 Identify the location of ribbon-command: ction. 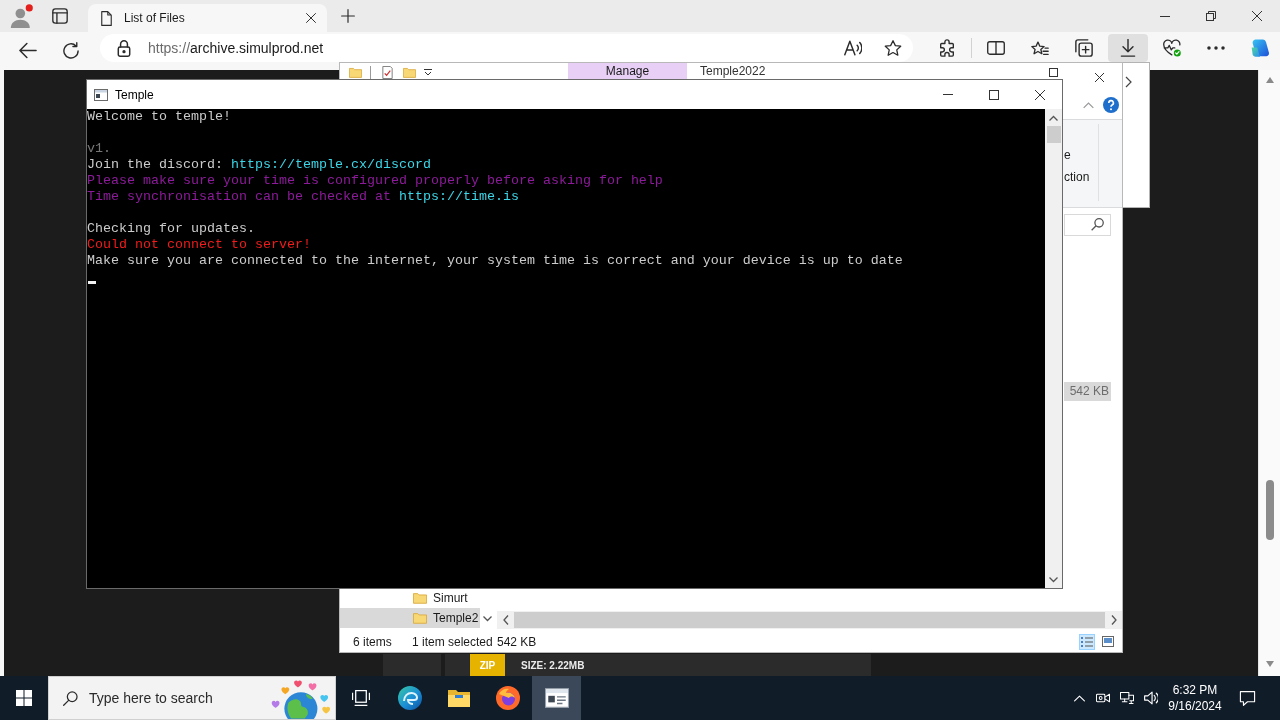
(1081, 177).